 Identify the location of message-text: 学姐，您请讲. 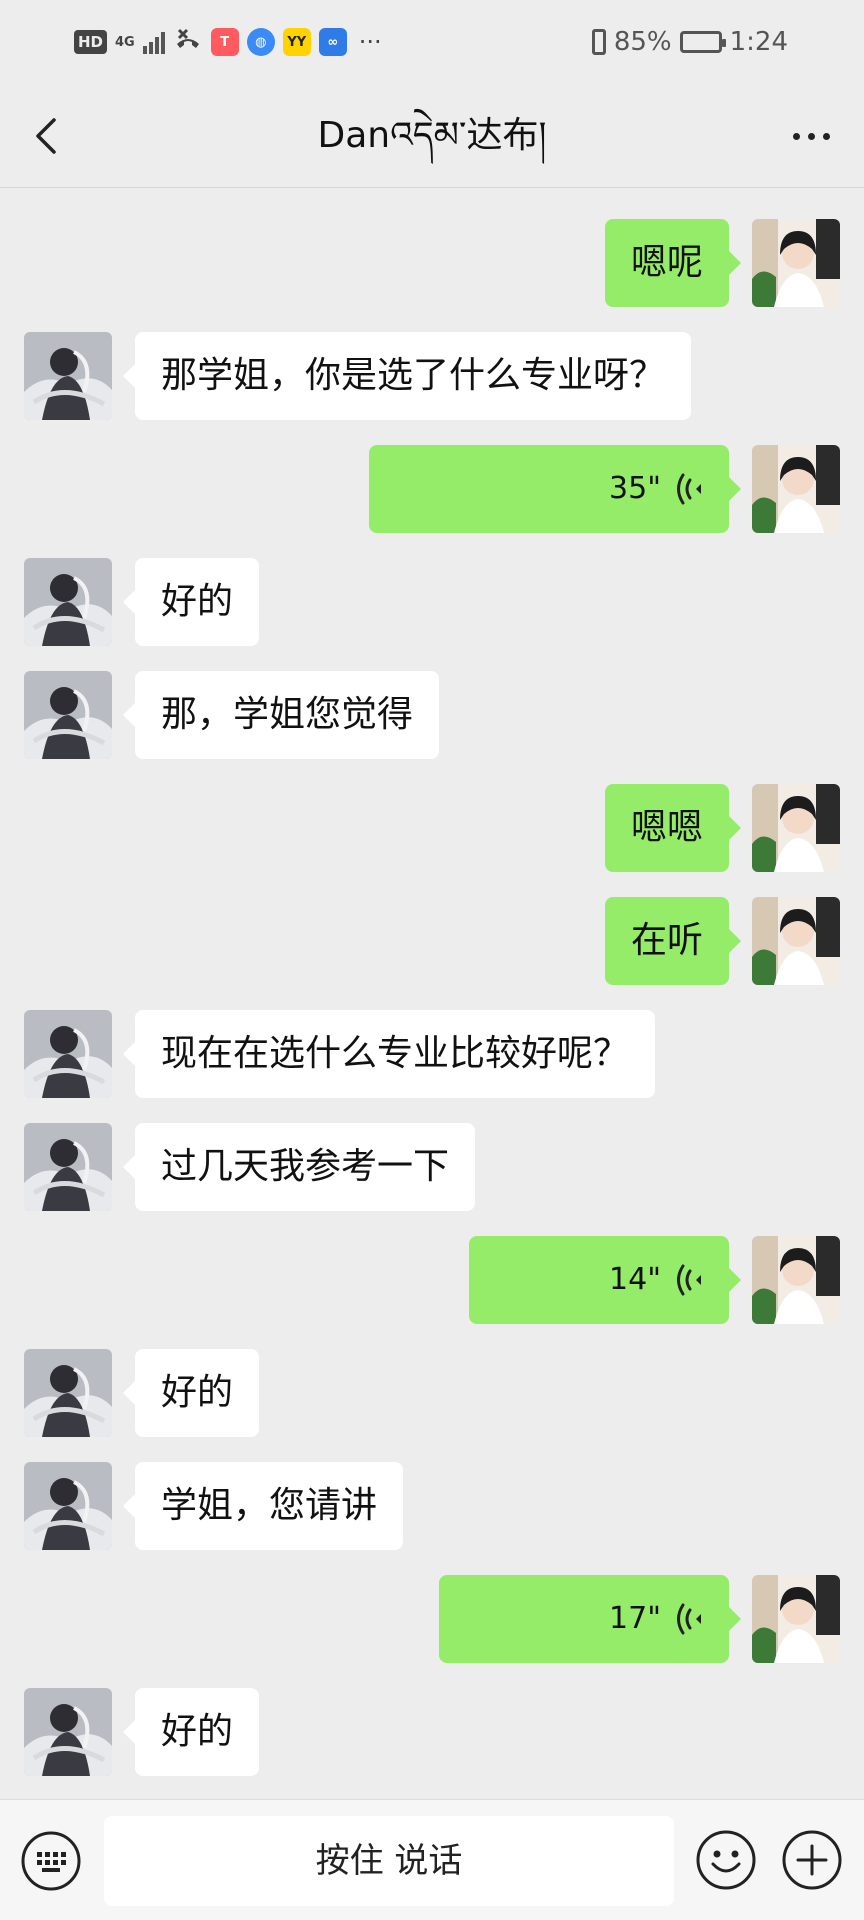
(269, 1505).